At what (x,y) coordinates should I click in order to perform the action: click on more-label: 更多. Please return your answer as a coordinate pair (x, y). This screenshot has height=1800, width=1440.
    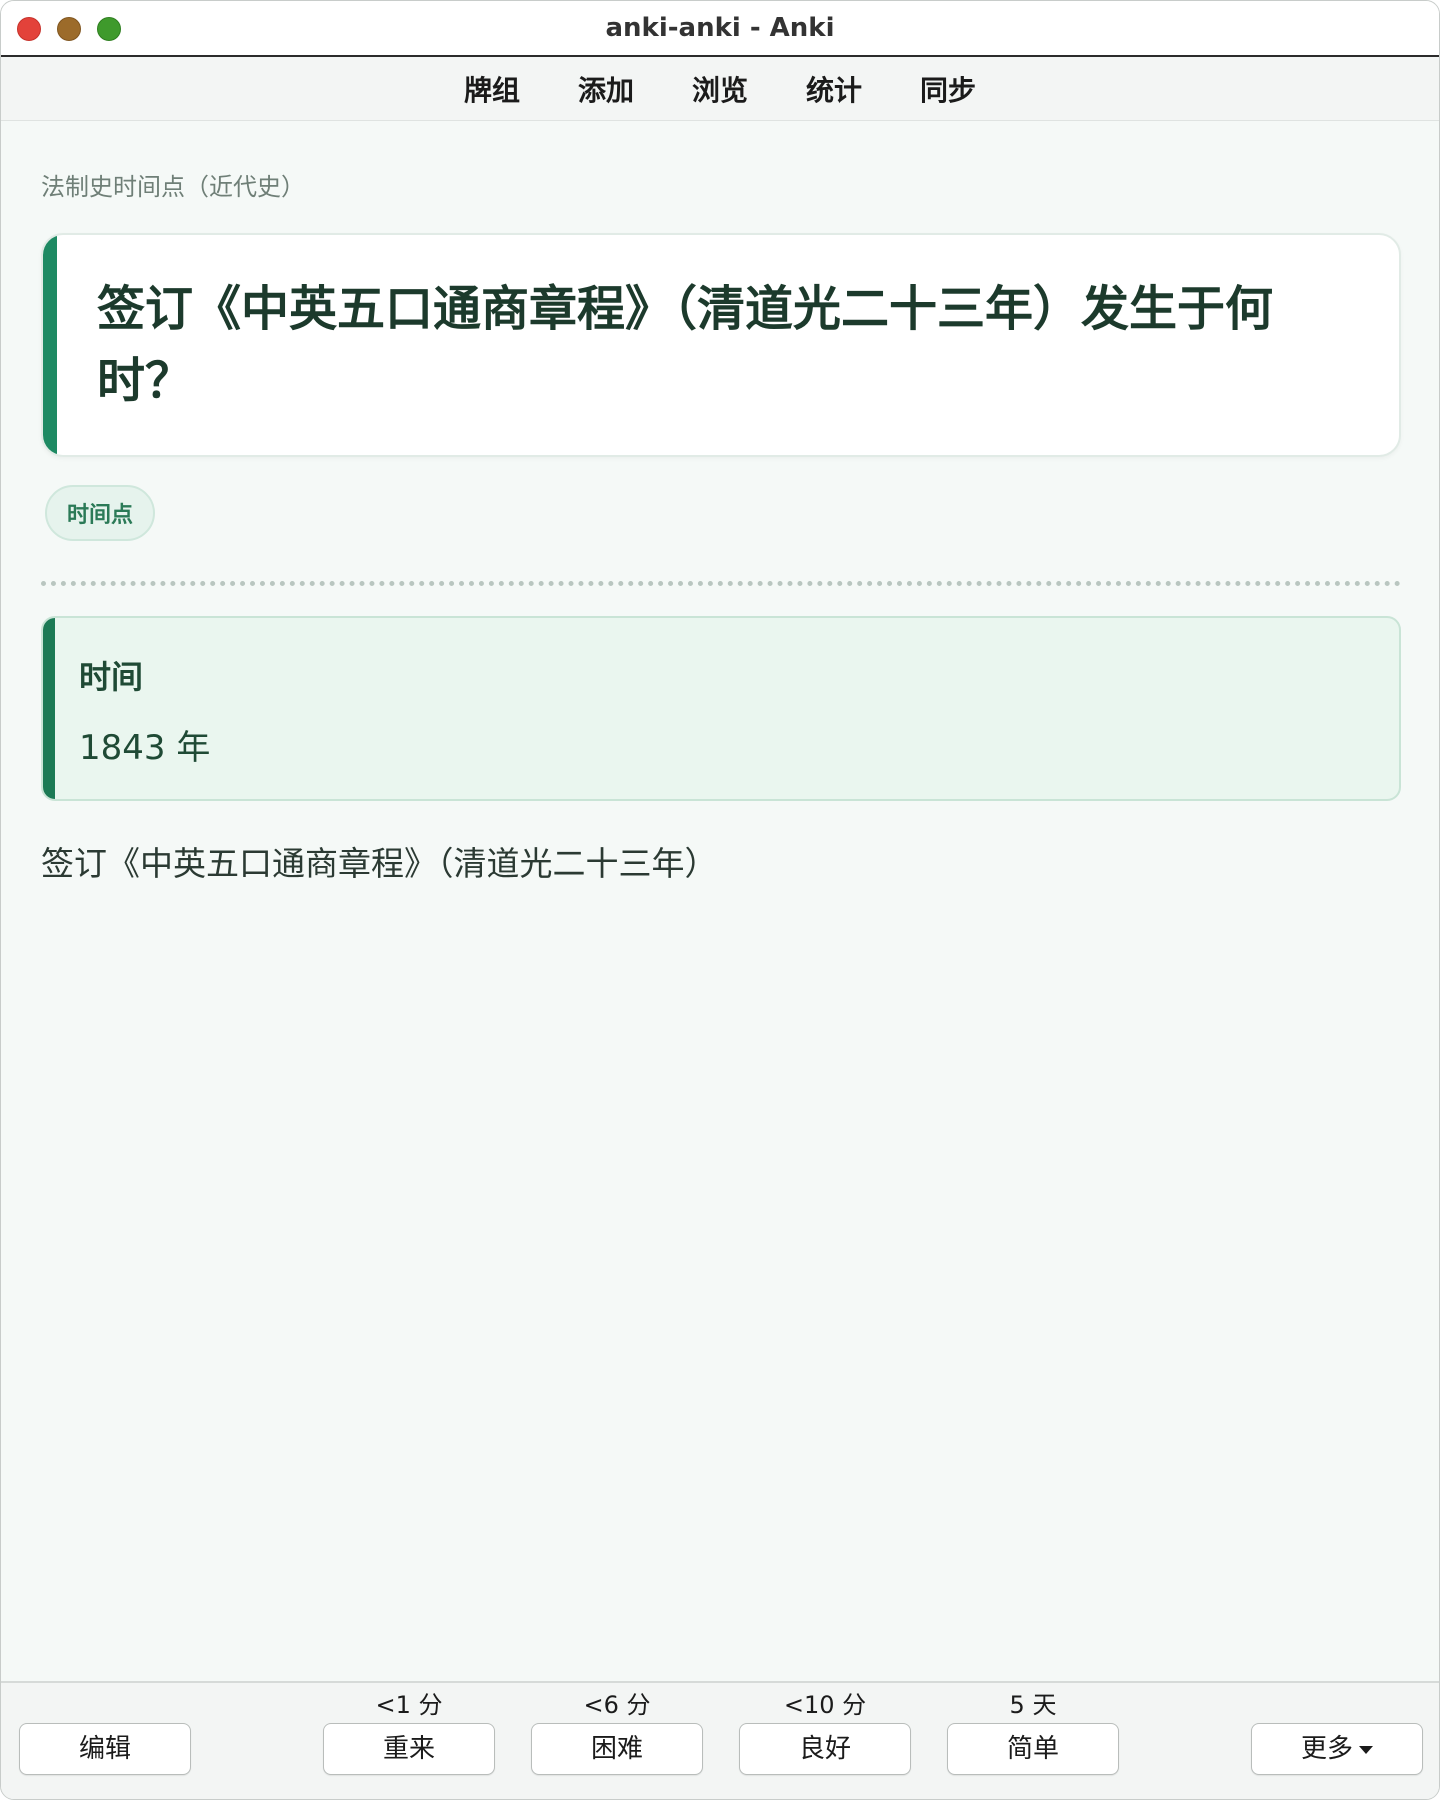
    Looking at the image, I should click on (1326, 1749).